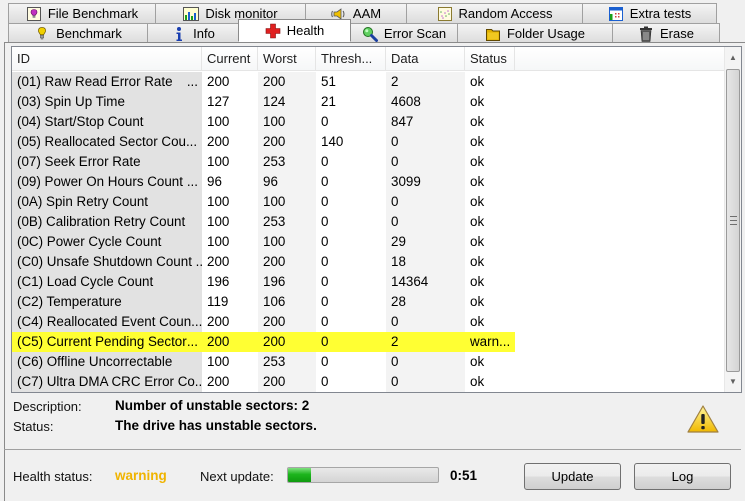  Describe the element at coordinates (328, 81) in the screenshot. I see `threshold-cell: 51` at that location.